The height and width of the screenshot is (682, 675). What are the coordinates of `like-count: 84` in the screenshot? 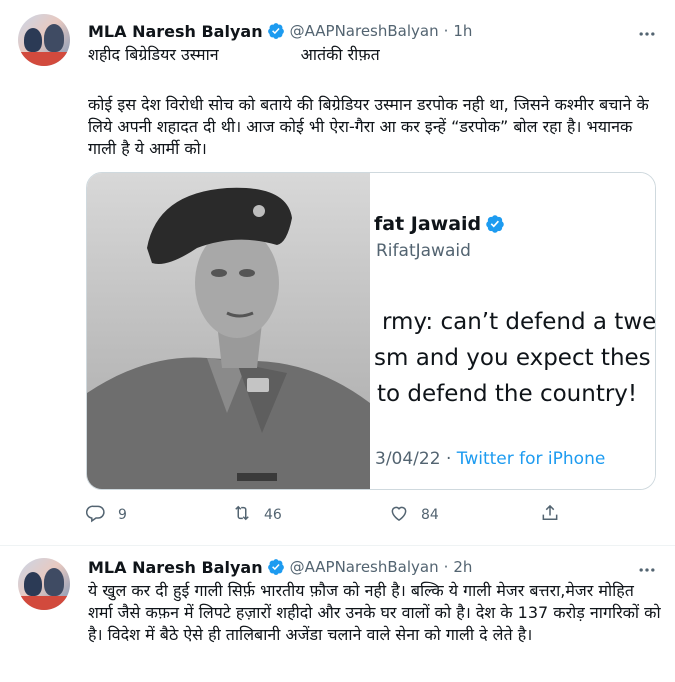 It's located at (430, 515).